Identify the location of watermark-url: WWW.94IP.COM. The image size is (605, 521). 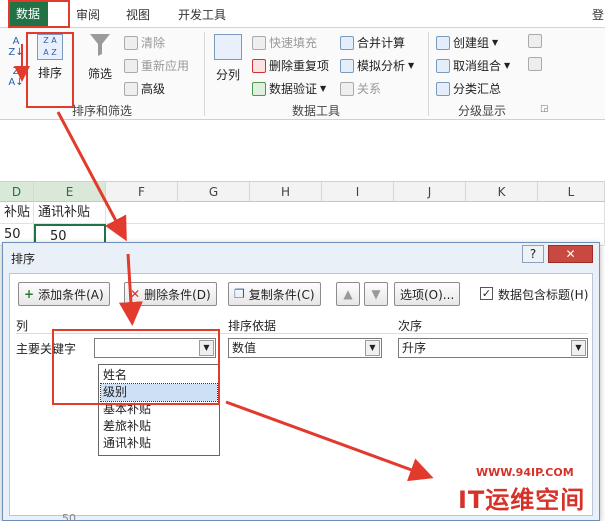
(525, 472).